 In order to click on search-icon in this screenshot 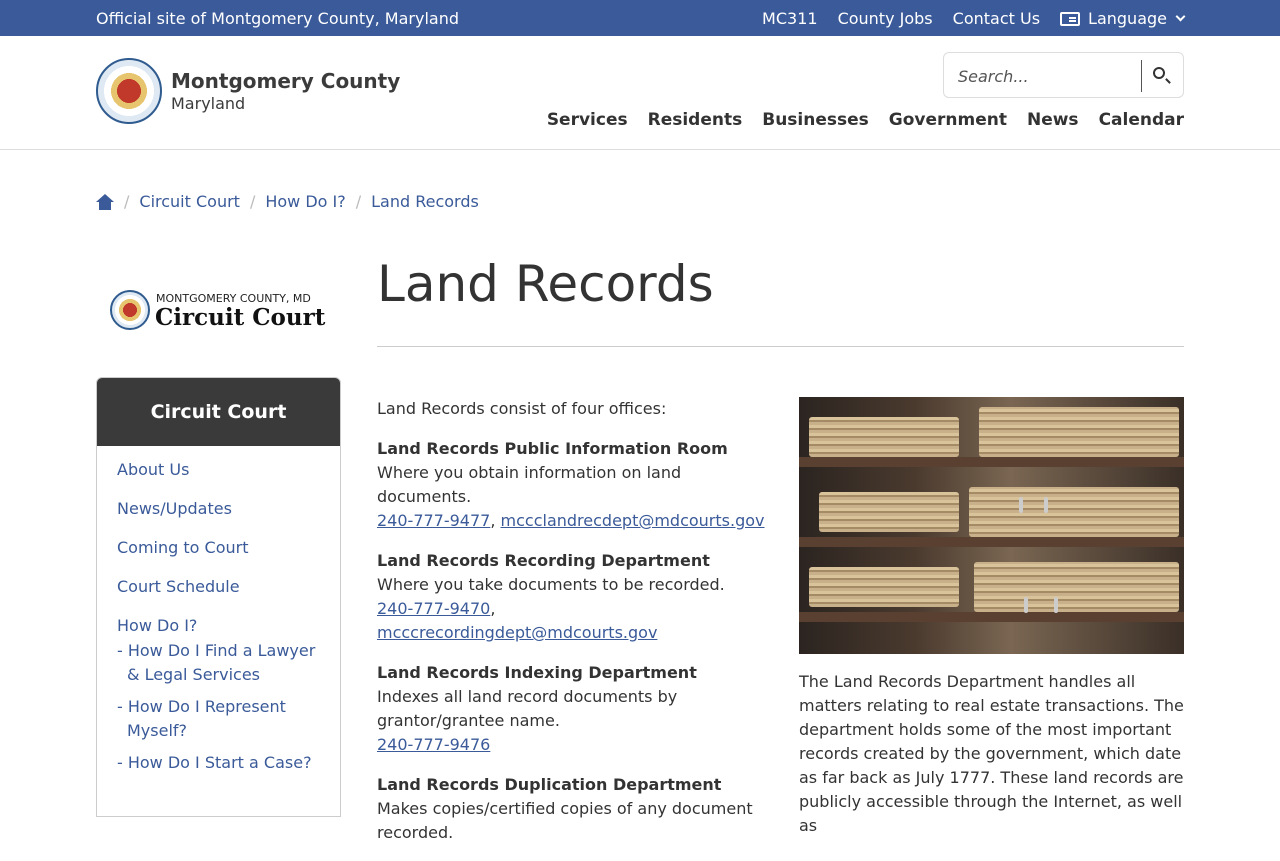, I will do `click(1159, 73)`.